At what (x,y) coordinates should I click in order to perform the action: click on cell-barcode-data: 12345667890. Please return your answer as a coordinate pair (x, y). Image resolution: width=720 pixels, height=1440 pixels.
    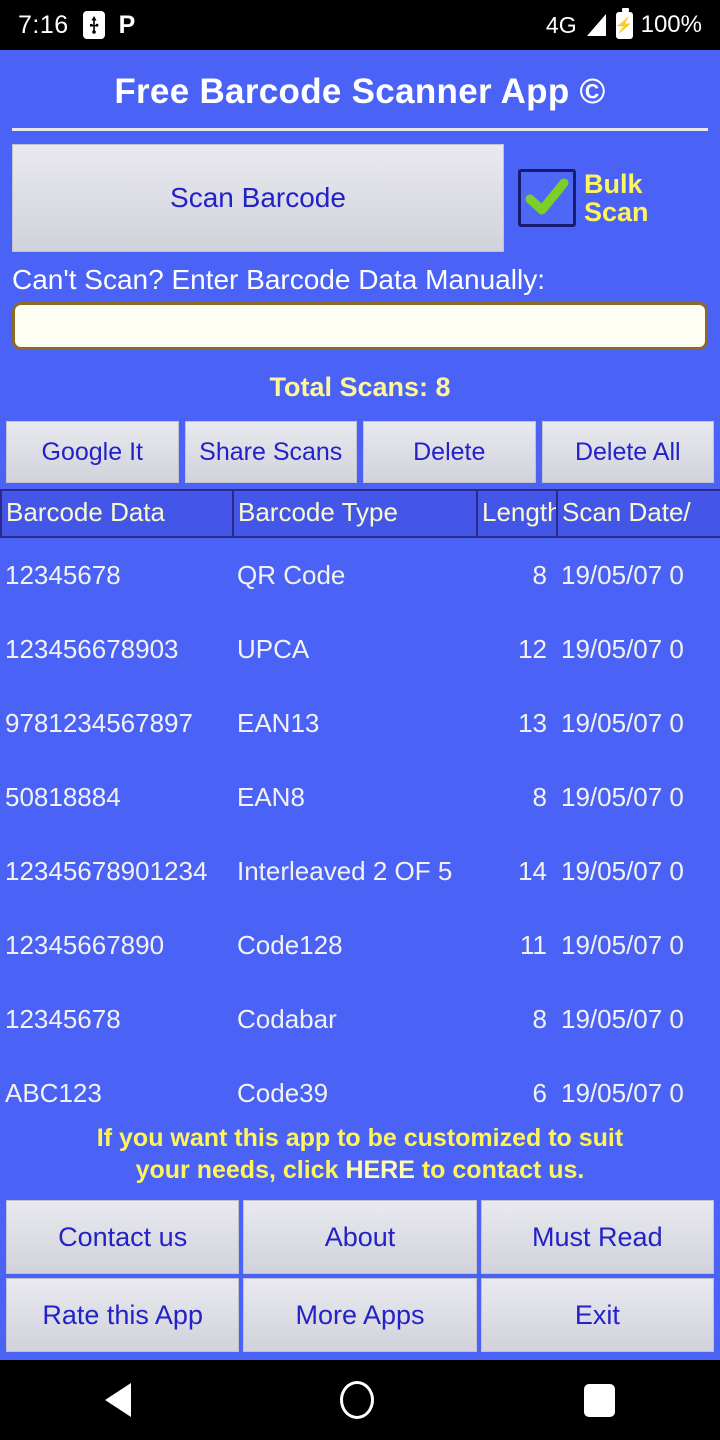
    Looking at the image, I should click on (85, 945).